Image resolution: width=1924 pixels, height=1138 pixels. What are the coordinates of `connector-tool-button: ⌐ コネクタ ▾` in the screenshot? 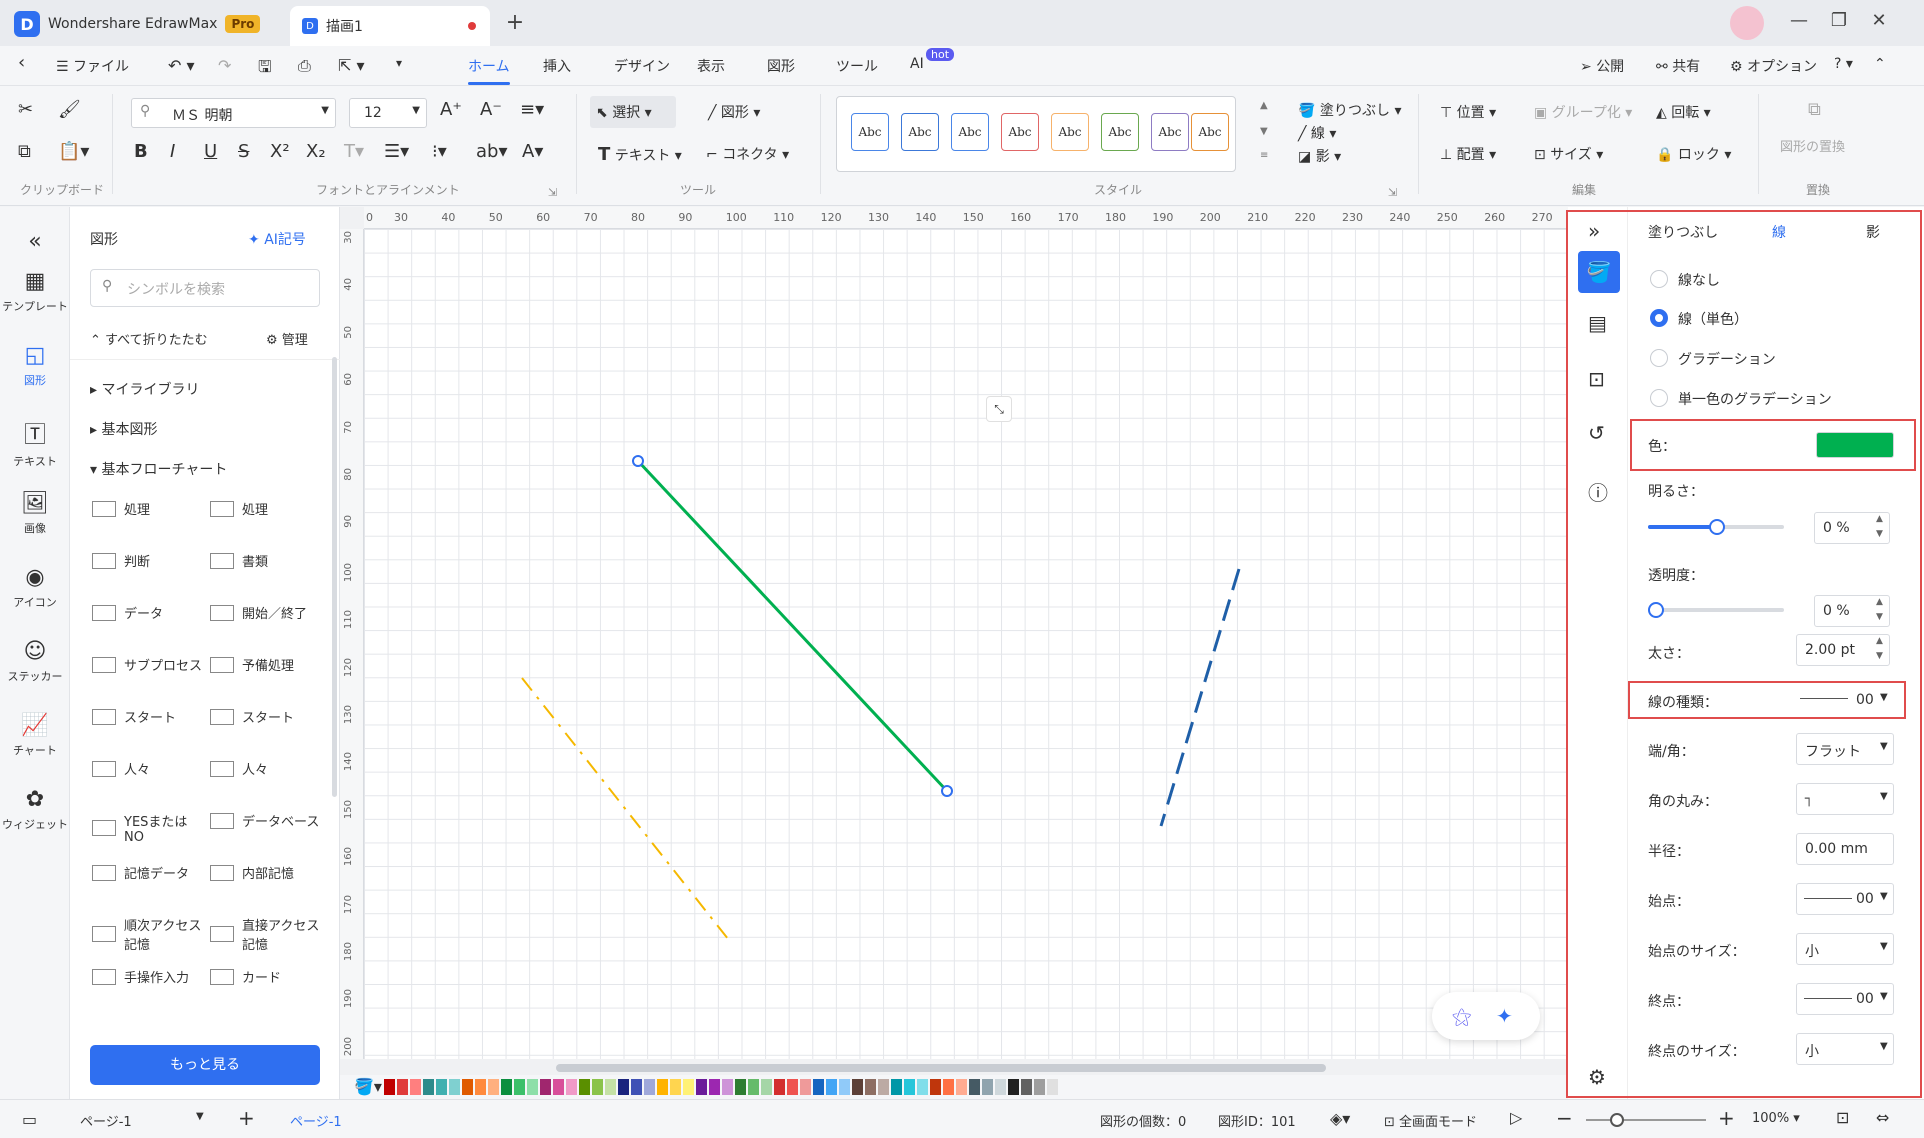 It's located at (747, 154).